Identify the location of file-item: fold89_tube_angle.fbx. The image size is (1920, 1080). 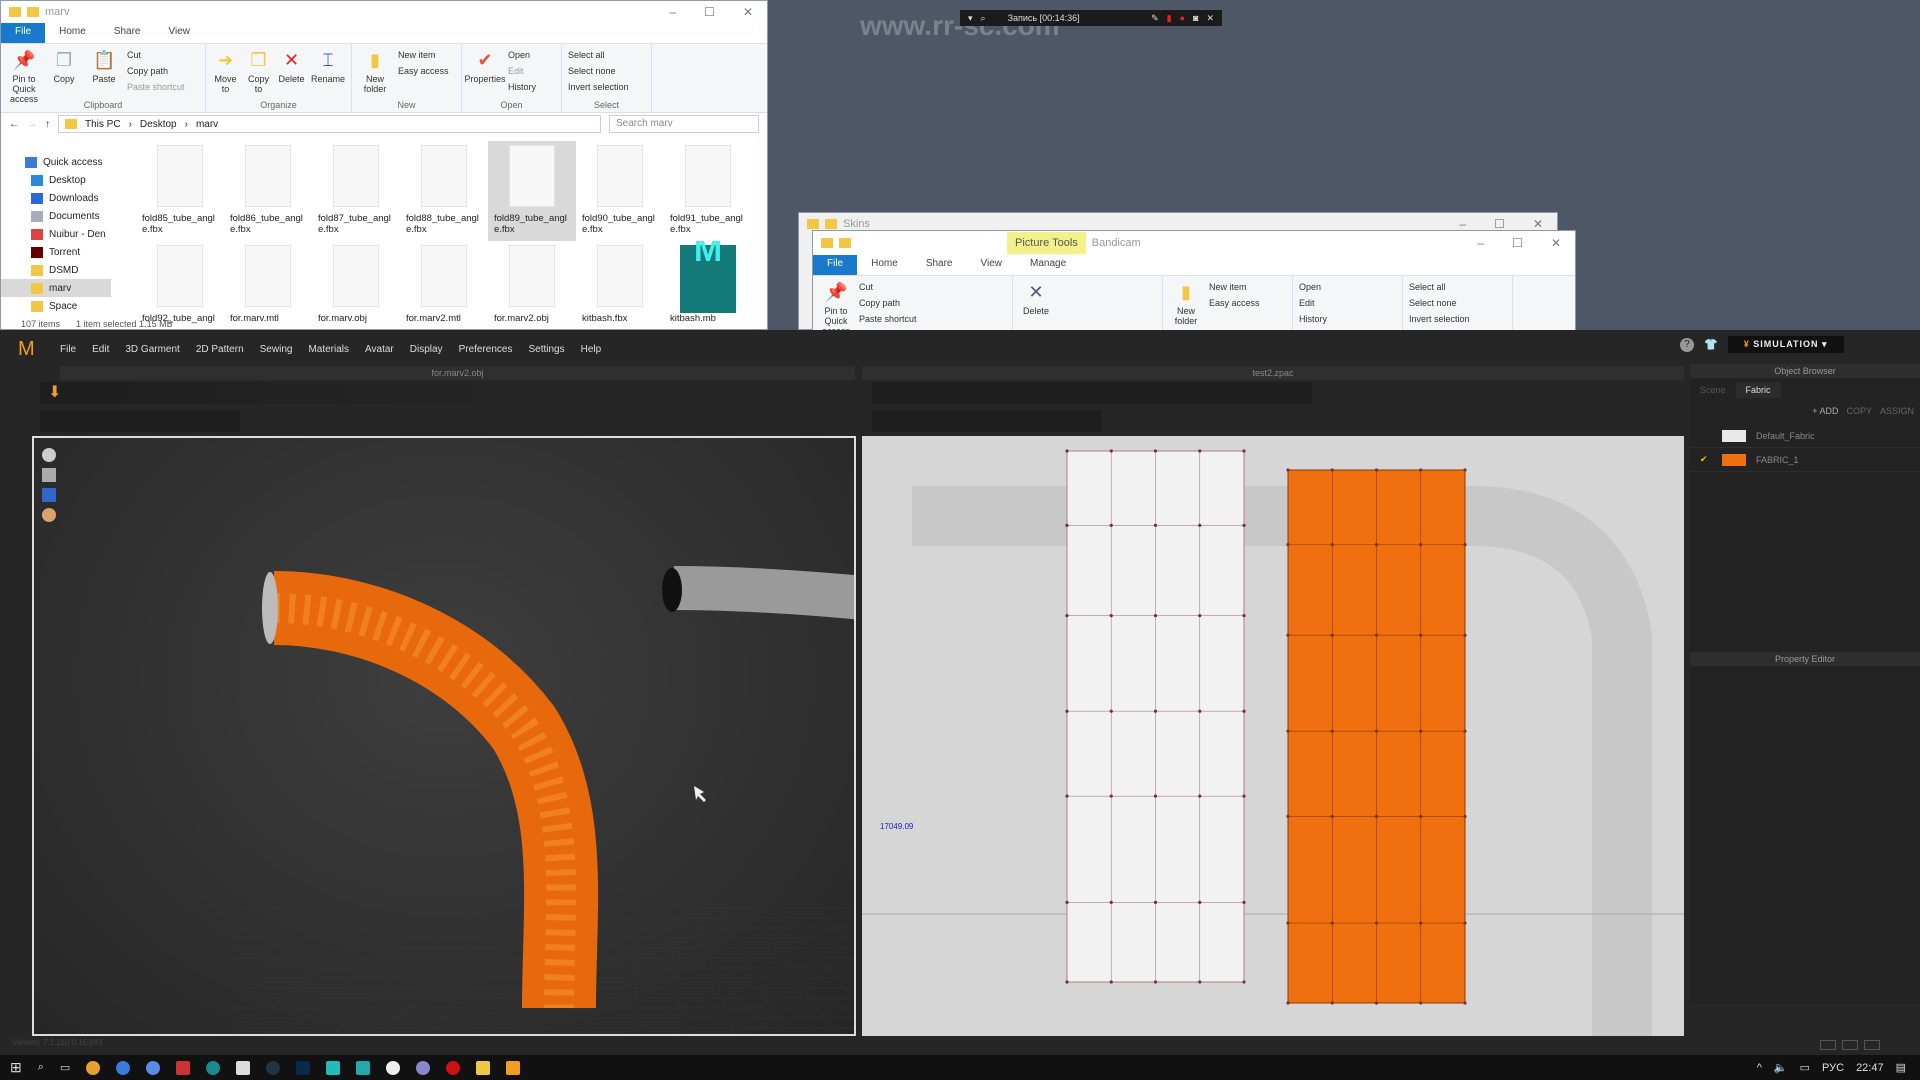
(532, 191).